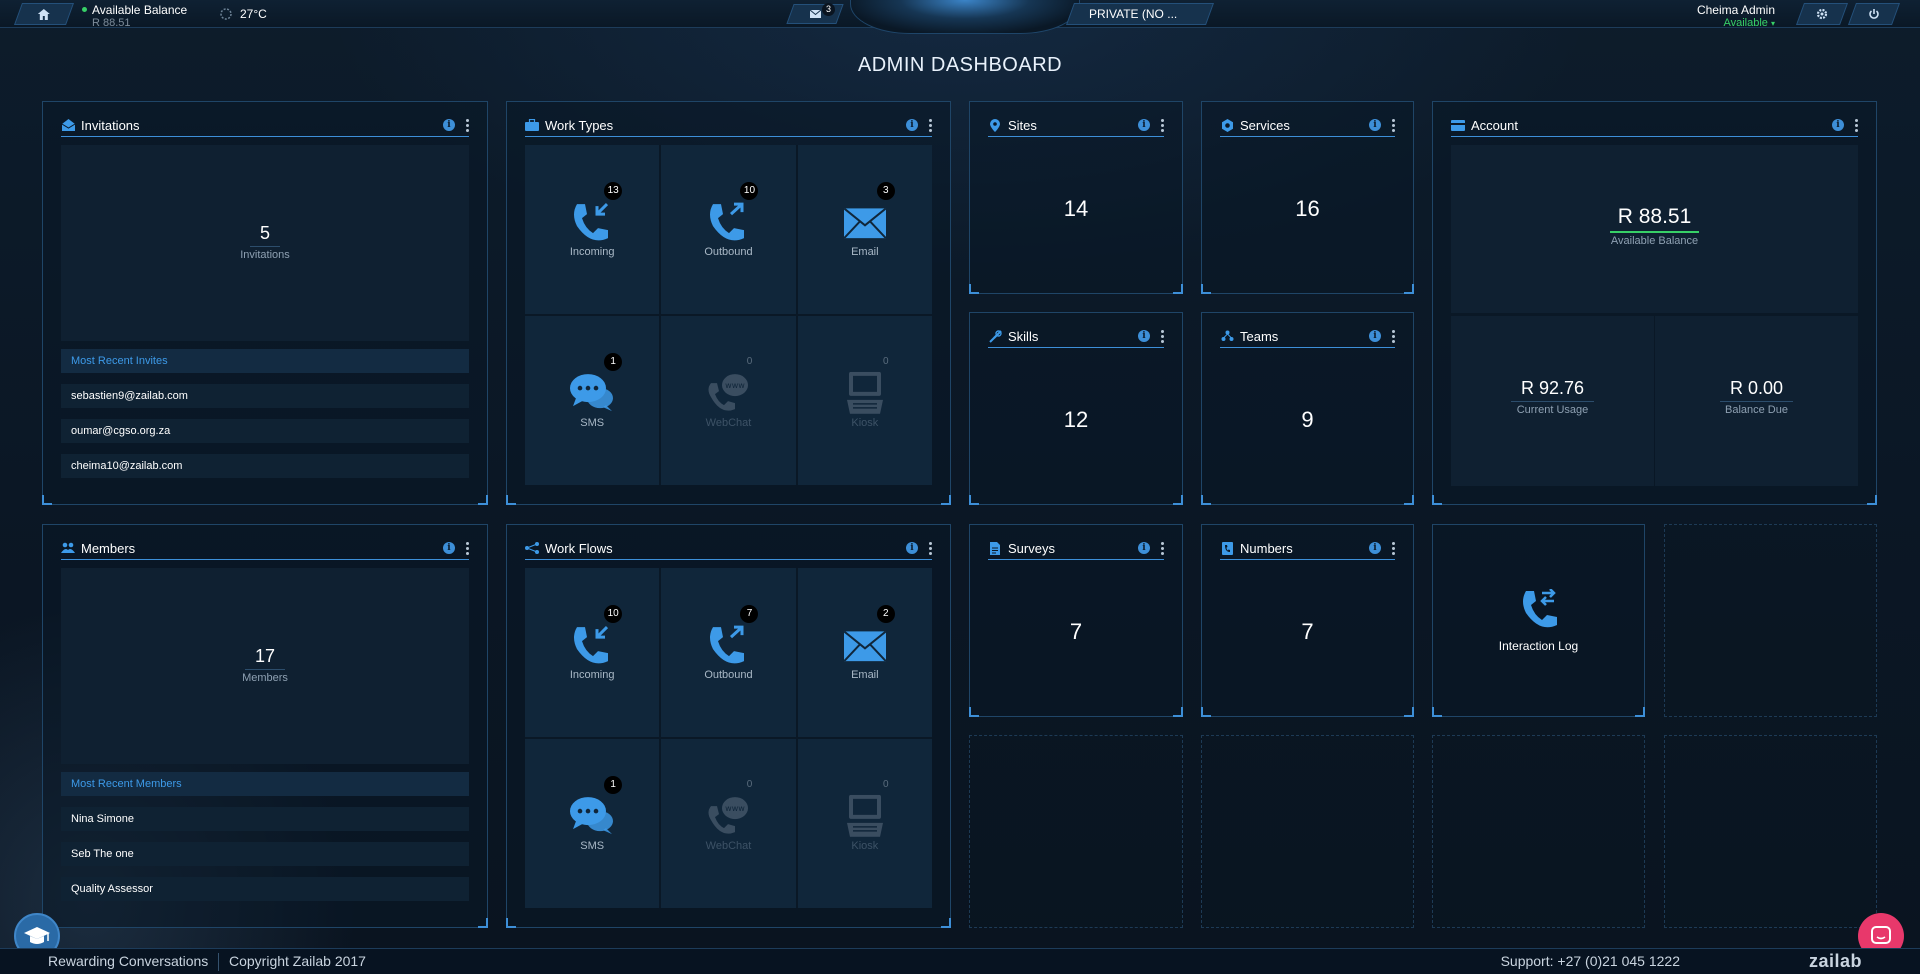  Describe the element at coordinates (265, 396) in the screenshot. I see `list-item: sebastien9@zailab.com` at that location.